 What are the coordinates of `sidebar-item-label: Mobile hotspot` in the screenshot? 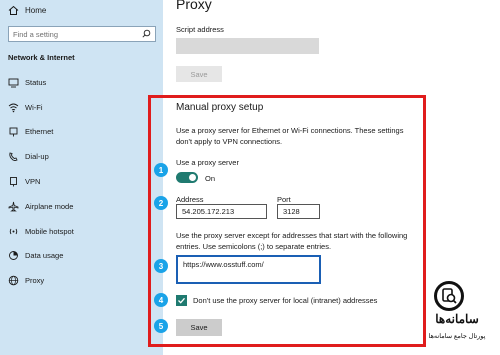 It's located at (49, 231).